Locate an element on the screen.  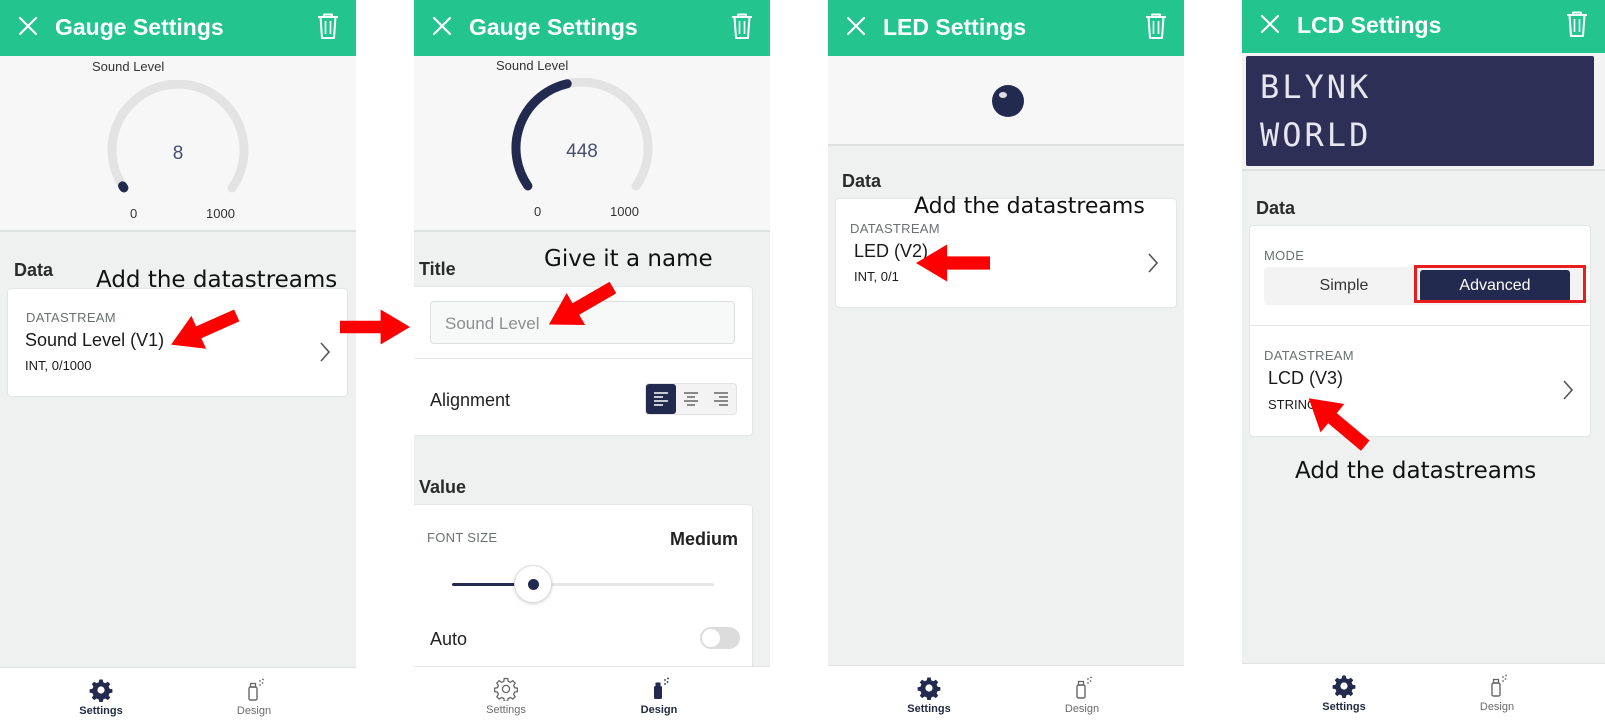
title-section-heading: Title is located at coordinates (437, 269).